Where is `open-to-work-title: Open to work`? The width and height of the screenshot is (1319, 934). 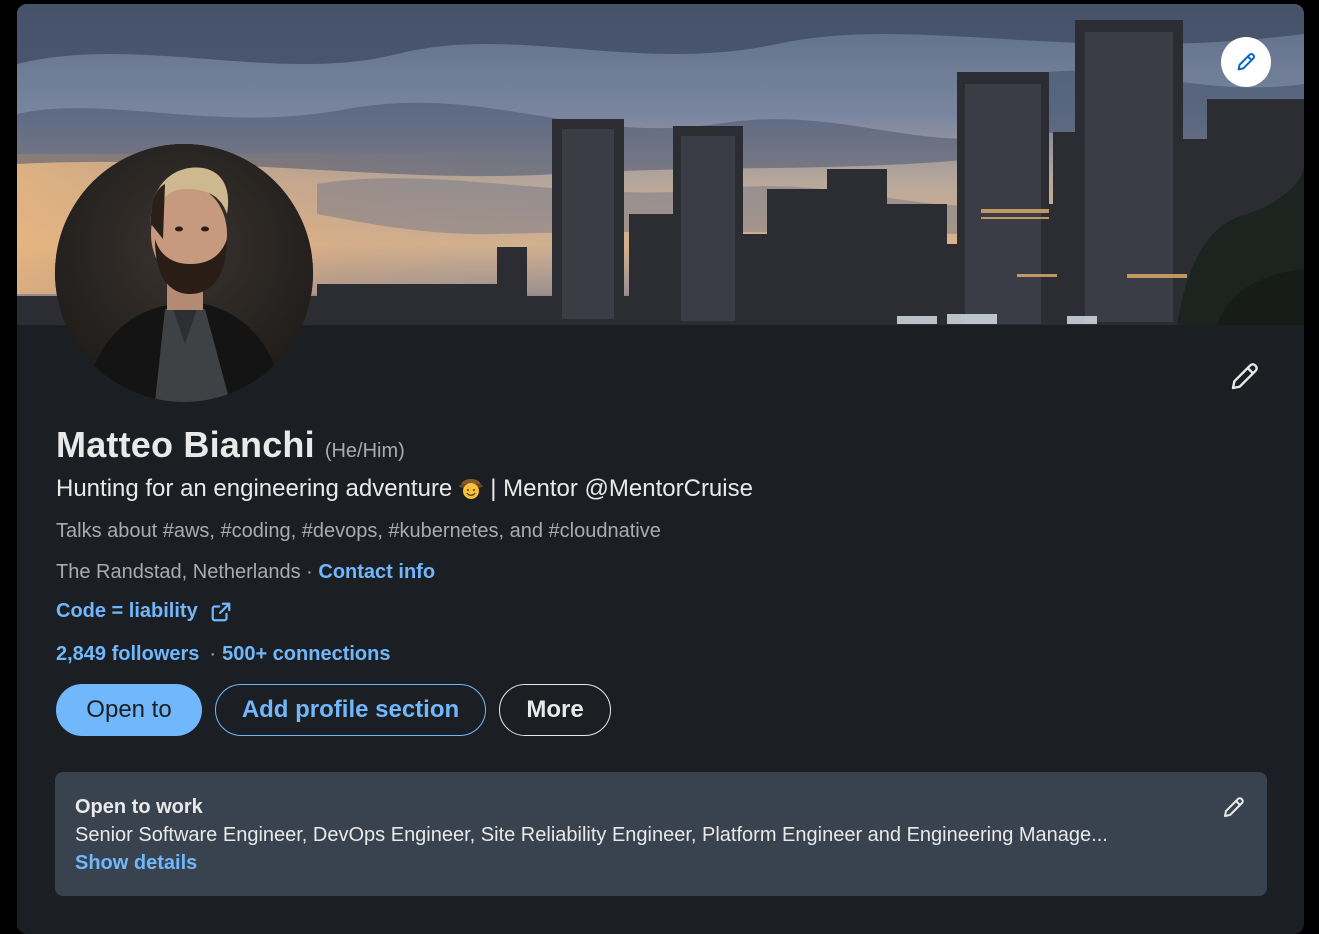 open-to-work-title: Open to work is located at coordinates (139, 807).